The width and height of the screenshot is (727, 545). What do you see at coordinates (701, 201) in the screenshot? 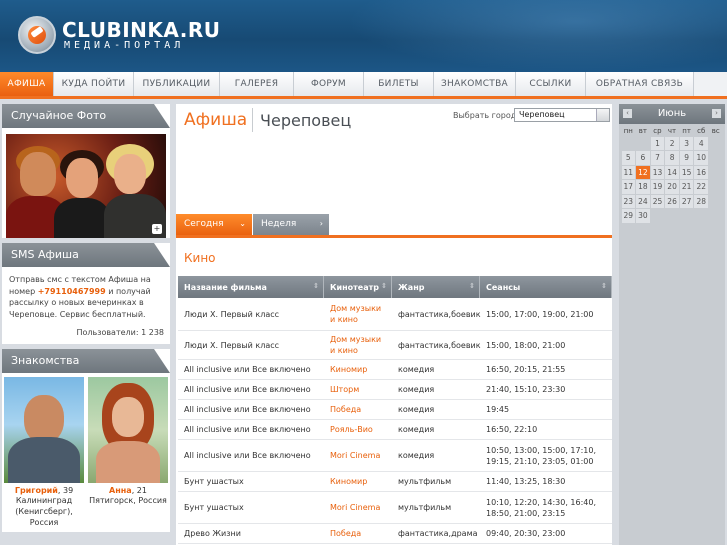
I see `calendar-day: 28` at bounding box center [701, 201].